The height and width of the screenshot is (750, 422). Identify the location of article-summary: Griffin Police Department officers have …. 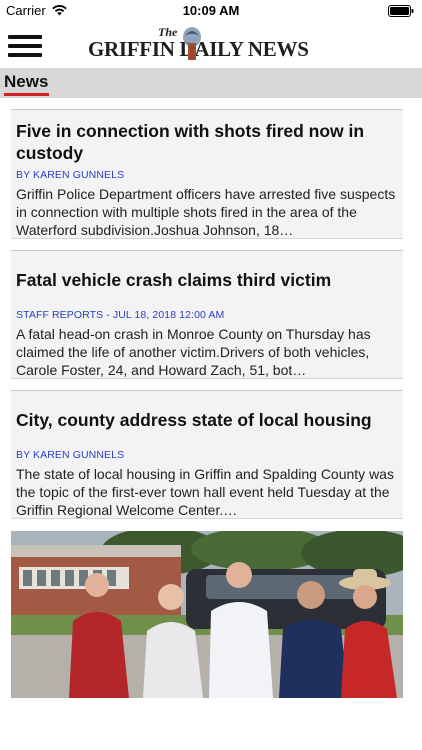
(206, 212).